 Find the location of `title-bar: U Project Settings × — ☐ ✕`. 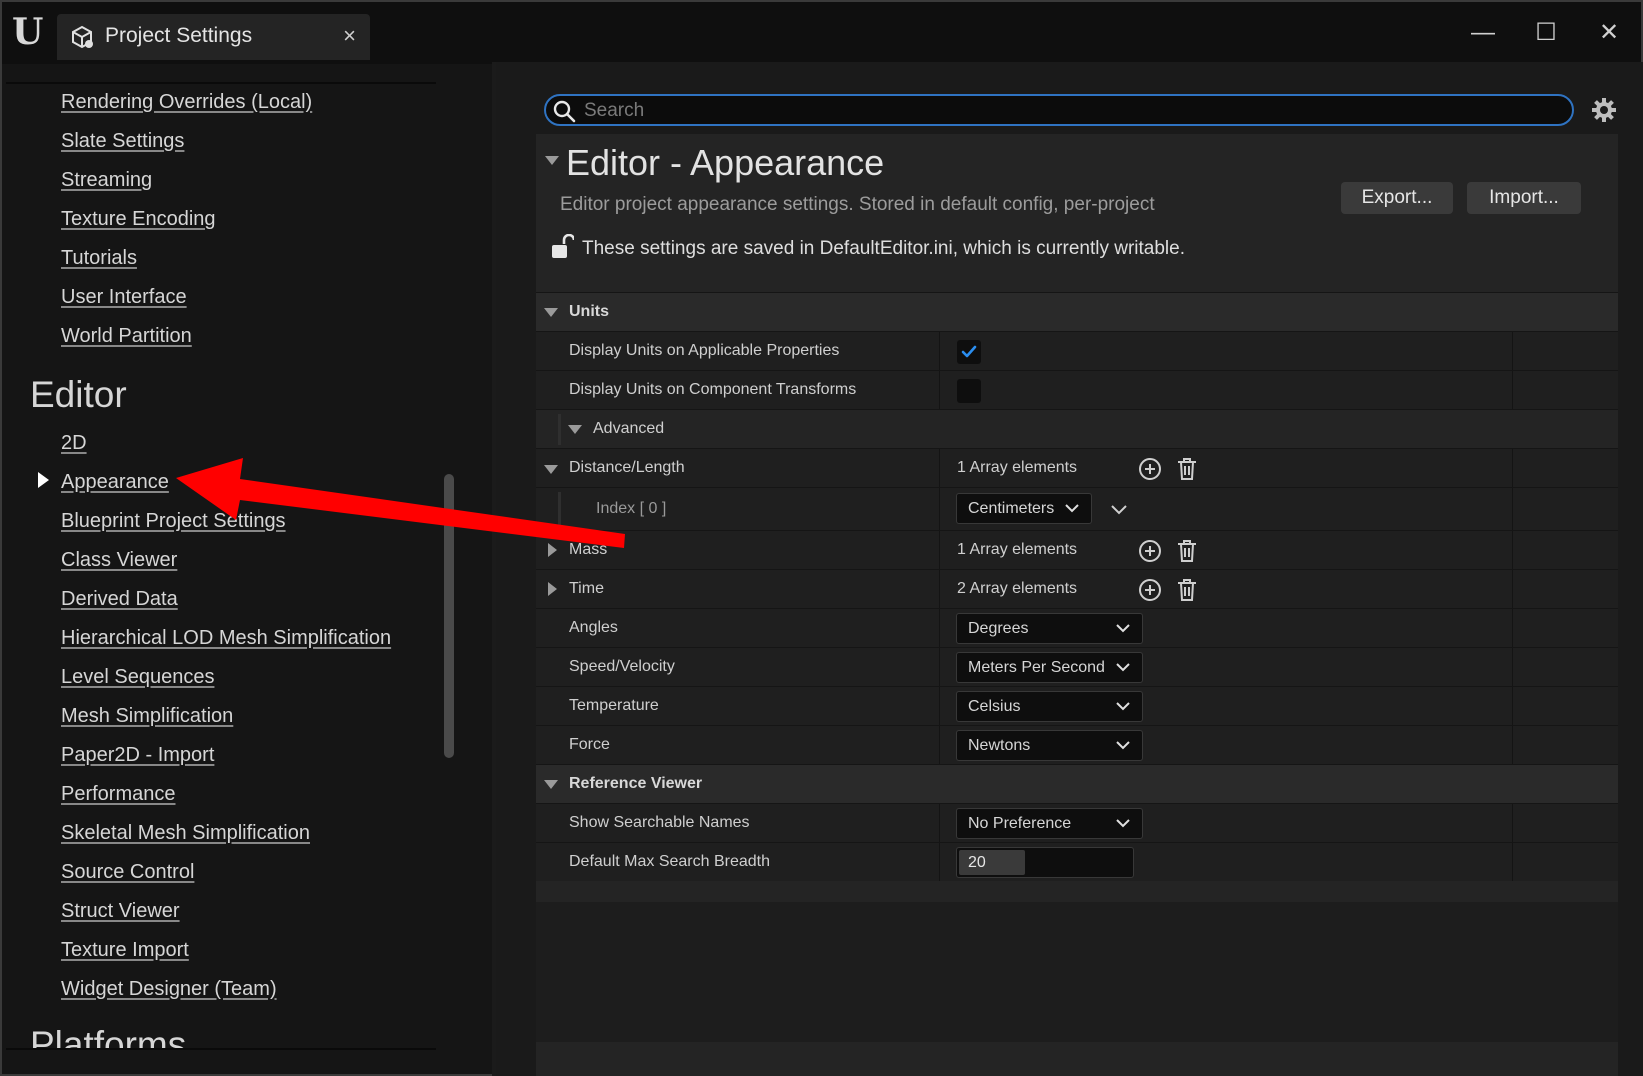

title-bar: U Project Settings × — ☐ ✕ is located at coordinates (821, 33).